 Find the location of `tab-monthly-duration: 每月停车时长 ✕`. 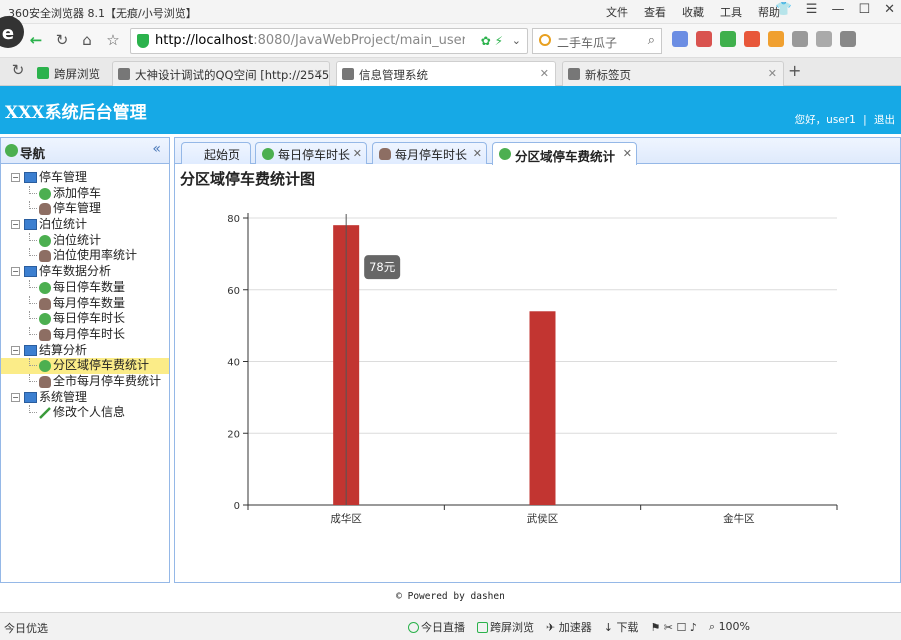

tab-monthly-duration: 每月停车时长 ✕ is located at coordinates (429, 153).